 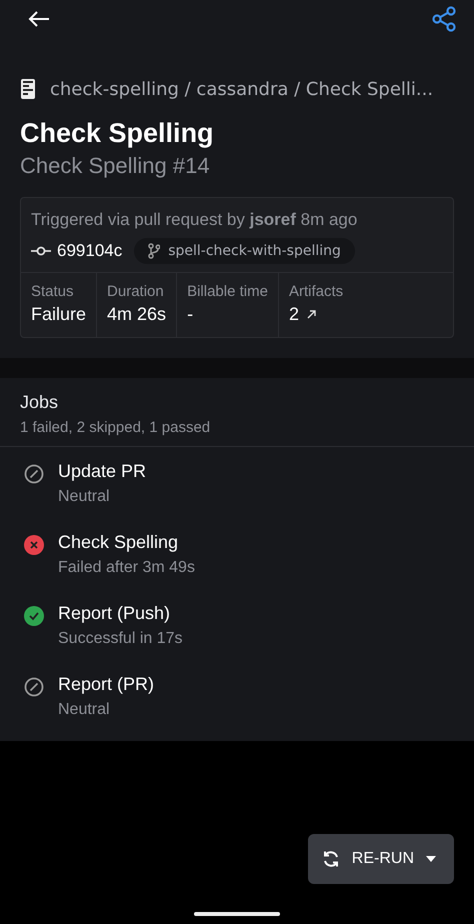 What do you see at coordinates (58, 314) in the screenshot?
I see `stat-value: Failure` at bounding box center [58, 314].